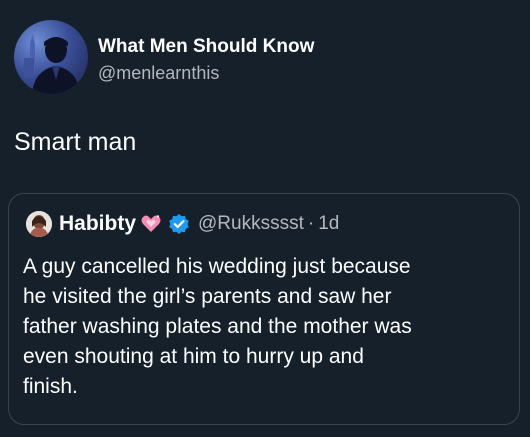 The width and height of the screenshot is (530, 437). What do you see at coordinates (328, 224) in the screenshot?
I see `quoted-timestamp: 1d` at bounding box center [328, 224].